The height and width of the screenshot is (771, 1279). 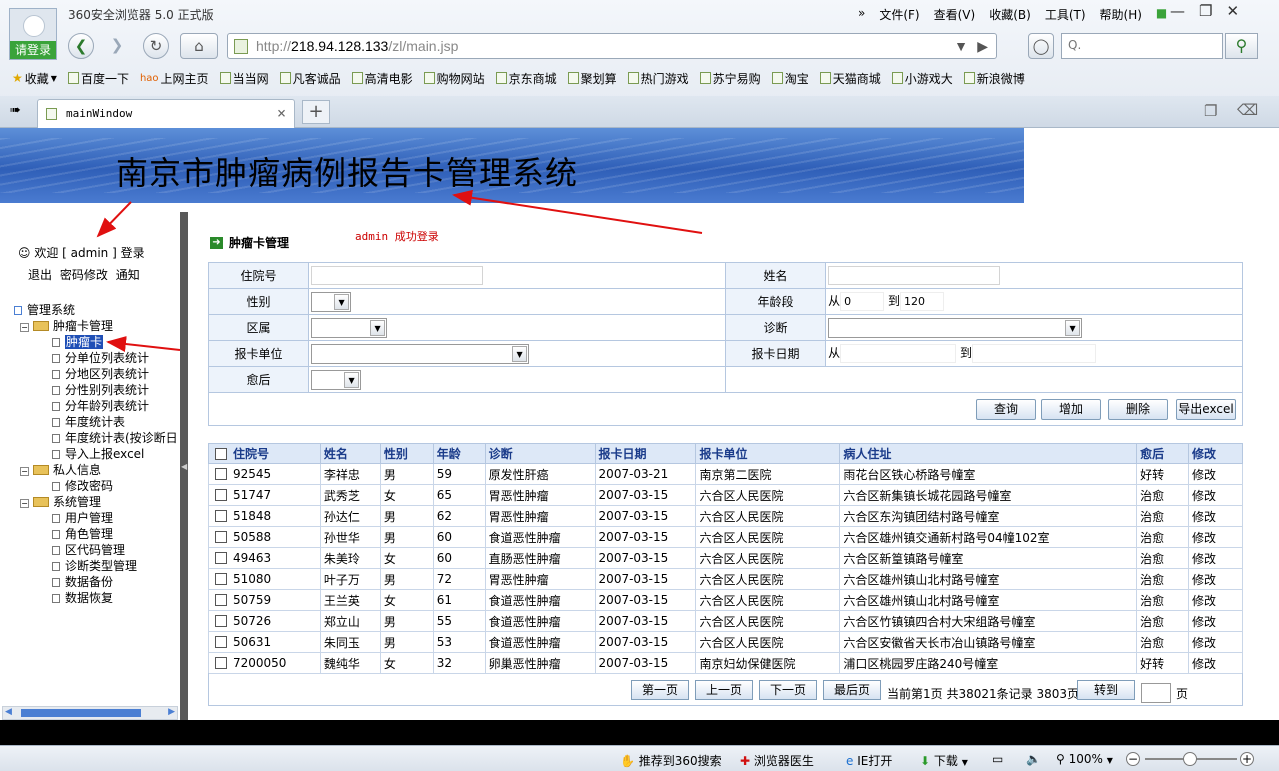 What do you see at coordinates (955, 327) in the screenshot?
I see `diagnosis-select: ▼` at bounding box center [955, 327].